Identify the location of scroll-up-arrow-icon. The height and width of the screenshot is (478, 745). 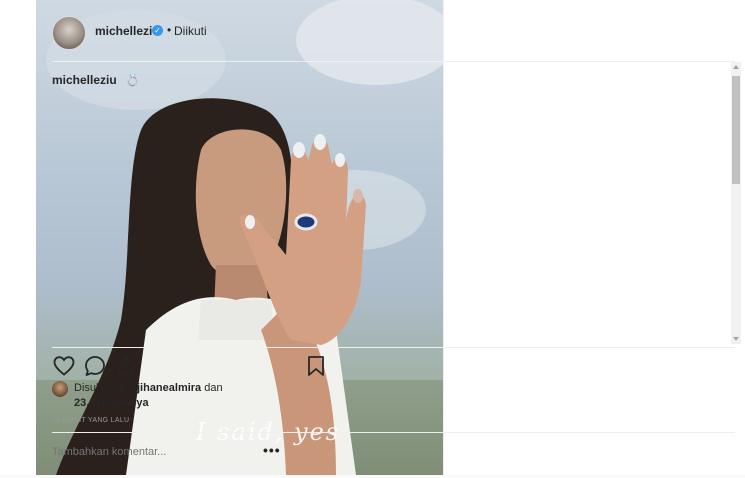
(736, 67).